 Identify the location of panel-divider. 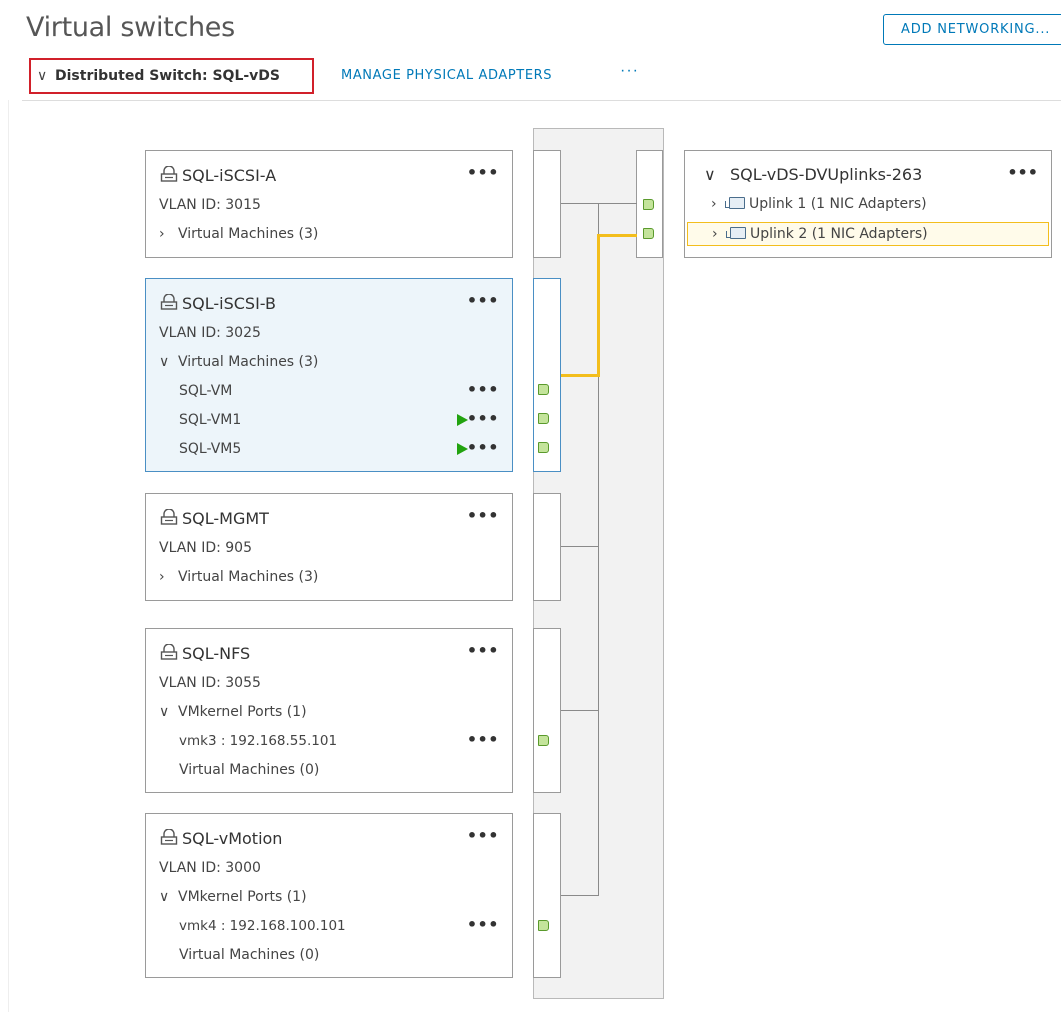
(8, 556).